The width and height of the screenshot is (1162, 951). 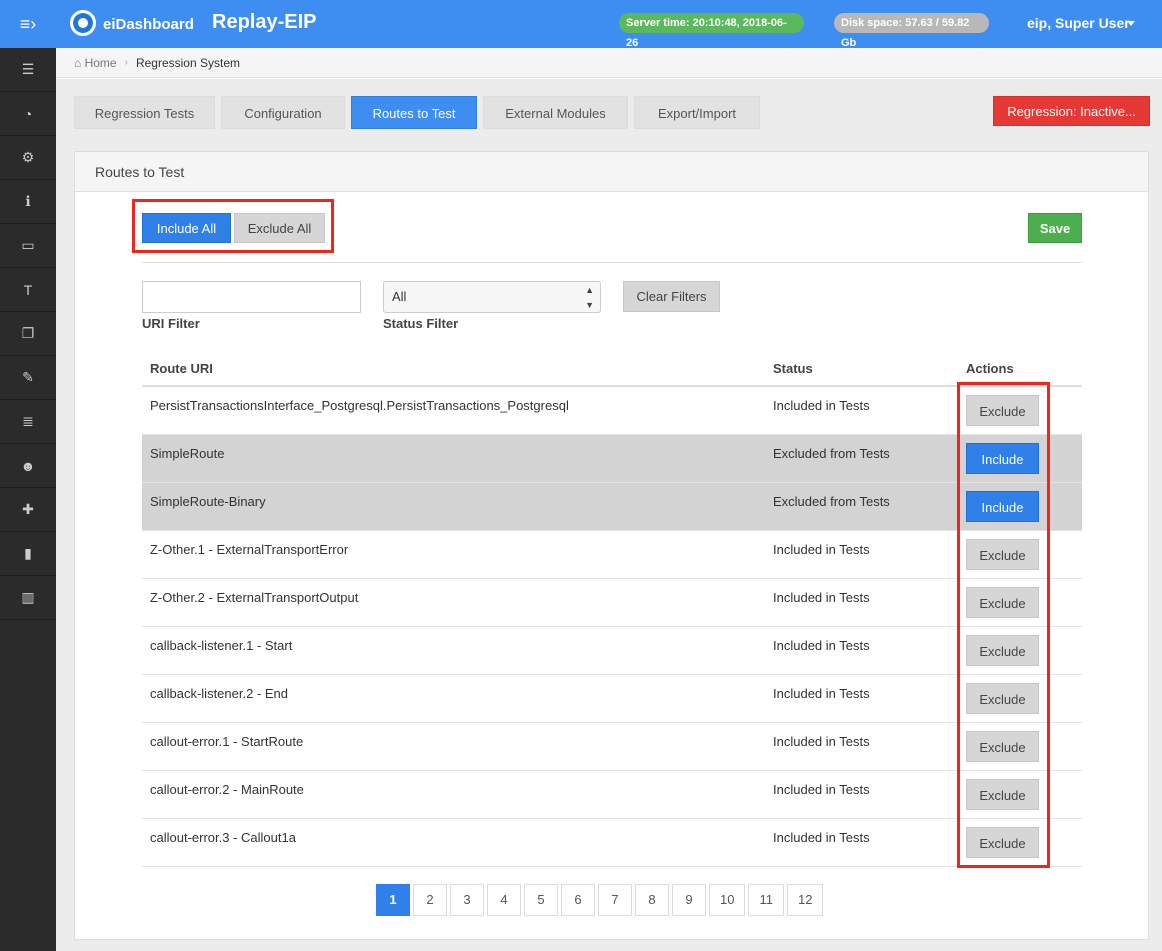 I want to click on page-11-button: 11, so click(x=766, y=900).